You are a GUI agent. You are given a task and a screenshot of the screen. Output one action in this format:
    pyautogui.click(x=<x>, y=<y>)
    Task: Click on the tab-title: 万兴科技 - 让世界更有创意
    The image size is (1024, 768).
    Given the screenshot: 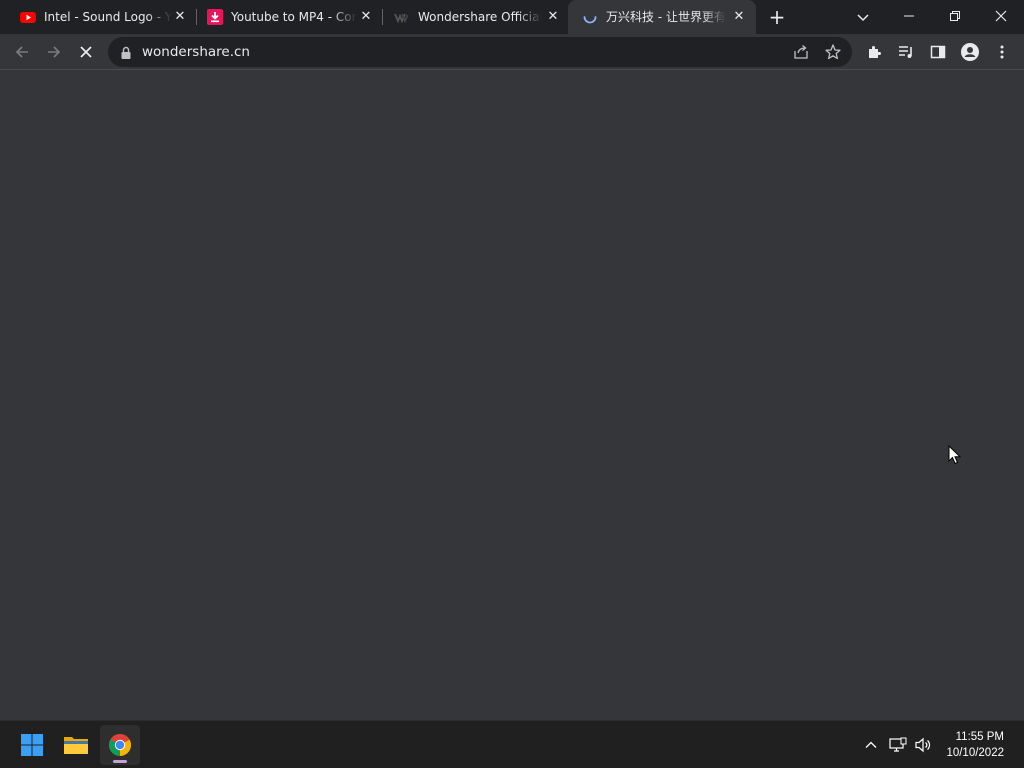 What is the action you would take?
    pyautogui.click(x=666, y=17)
    